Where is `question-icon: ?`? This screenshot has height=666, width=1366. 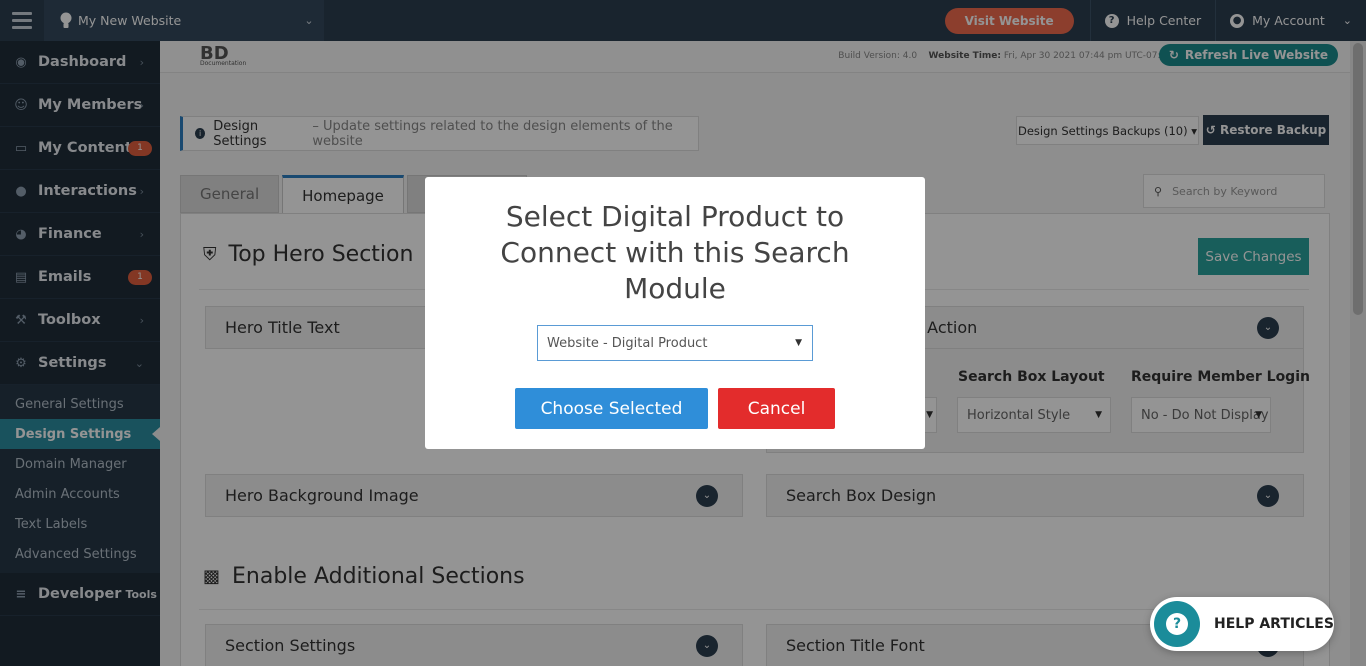
question-icon: ? is located at coordinates (1177, 624).